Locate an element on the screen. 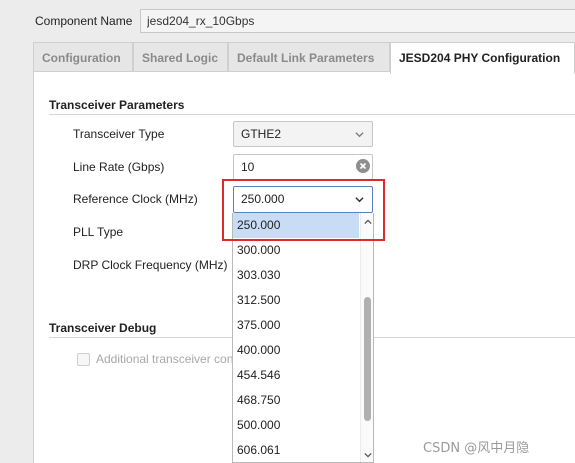 The width and height of the screenshot is (575, 463). tab-configuration: Configuration is located at coordinates (83, 57).